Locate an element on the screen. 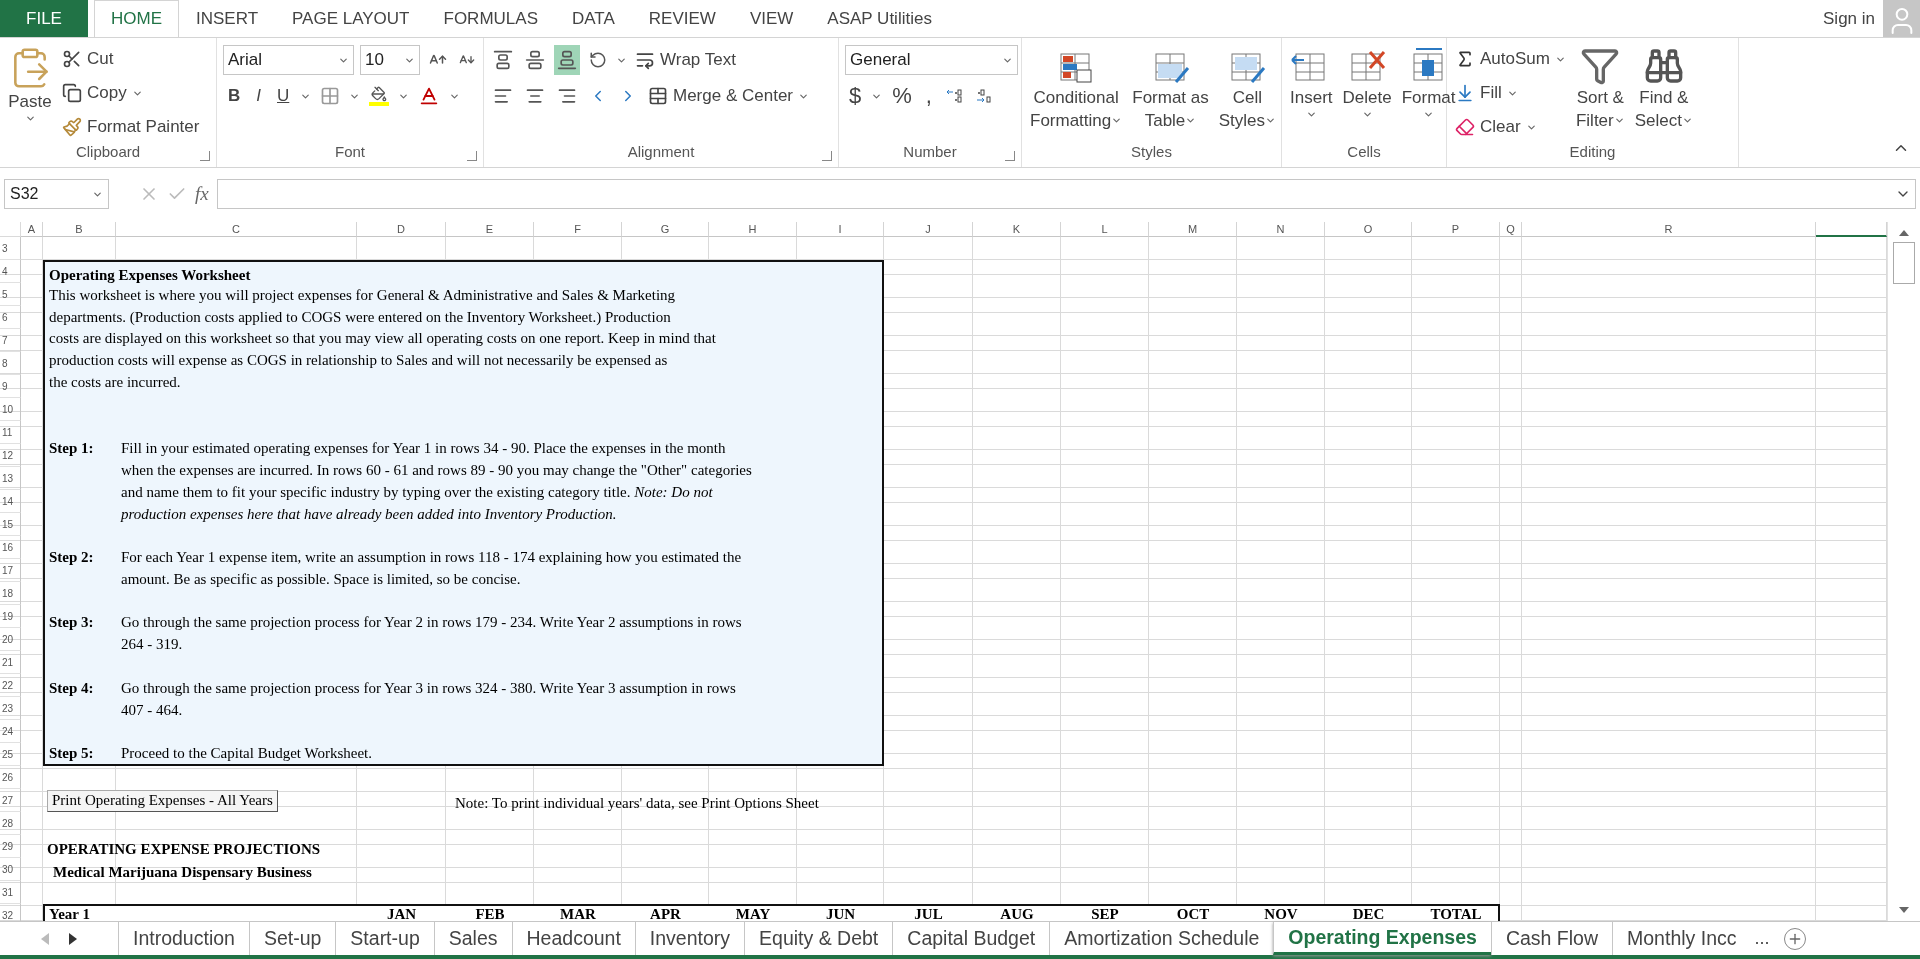  column-header: M is located at coordinates (1193, 229).